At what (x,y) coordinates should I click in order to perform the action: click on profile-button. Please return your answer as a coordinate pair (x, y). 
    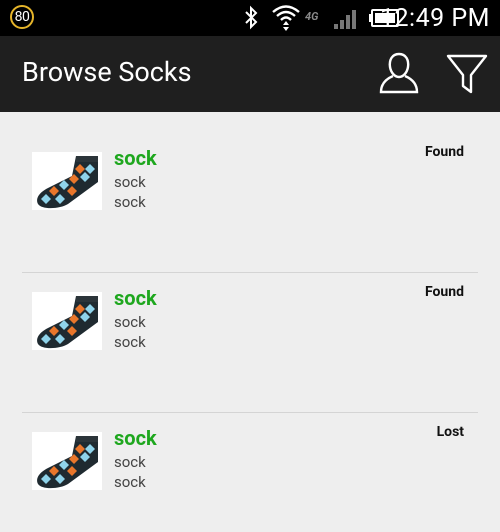
    Looking at the image, I should click on (399, 73).